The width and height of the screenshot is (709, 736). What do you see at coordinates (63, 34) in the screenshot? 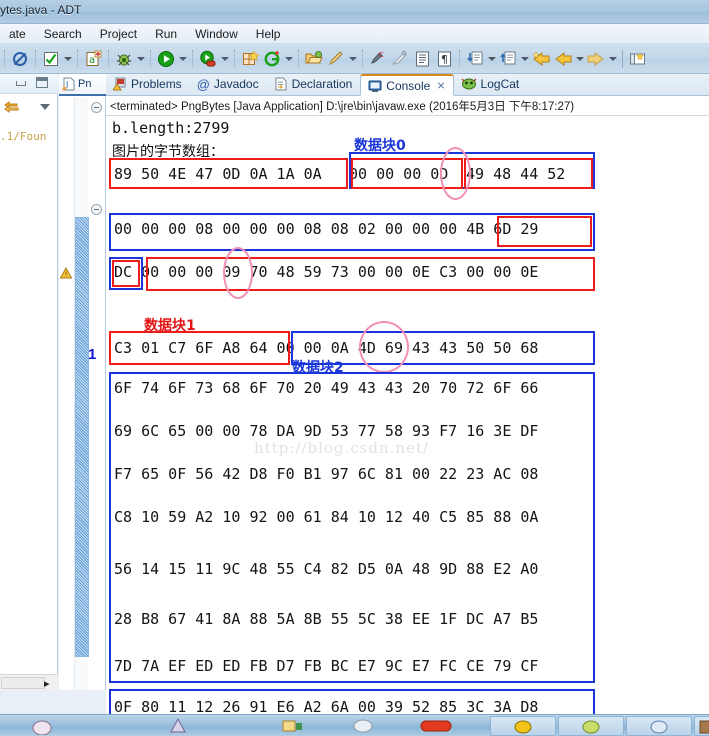
I see `menu-item-1: Search` at bounding box center [63, 34].